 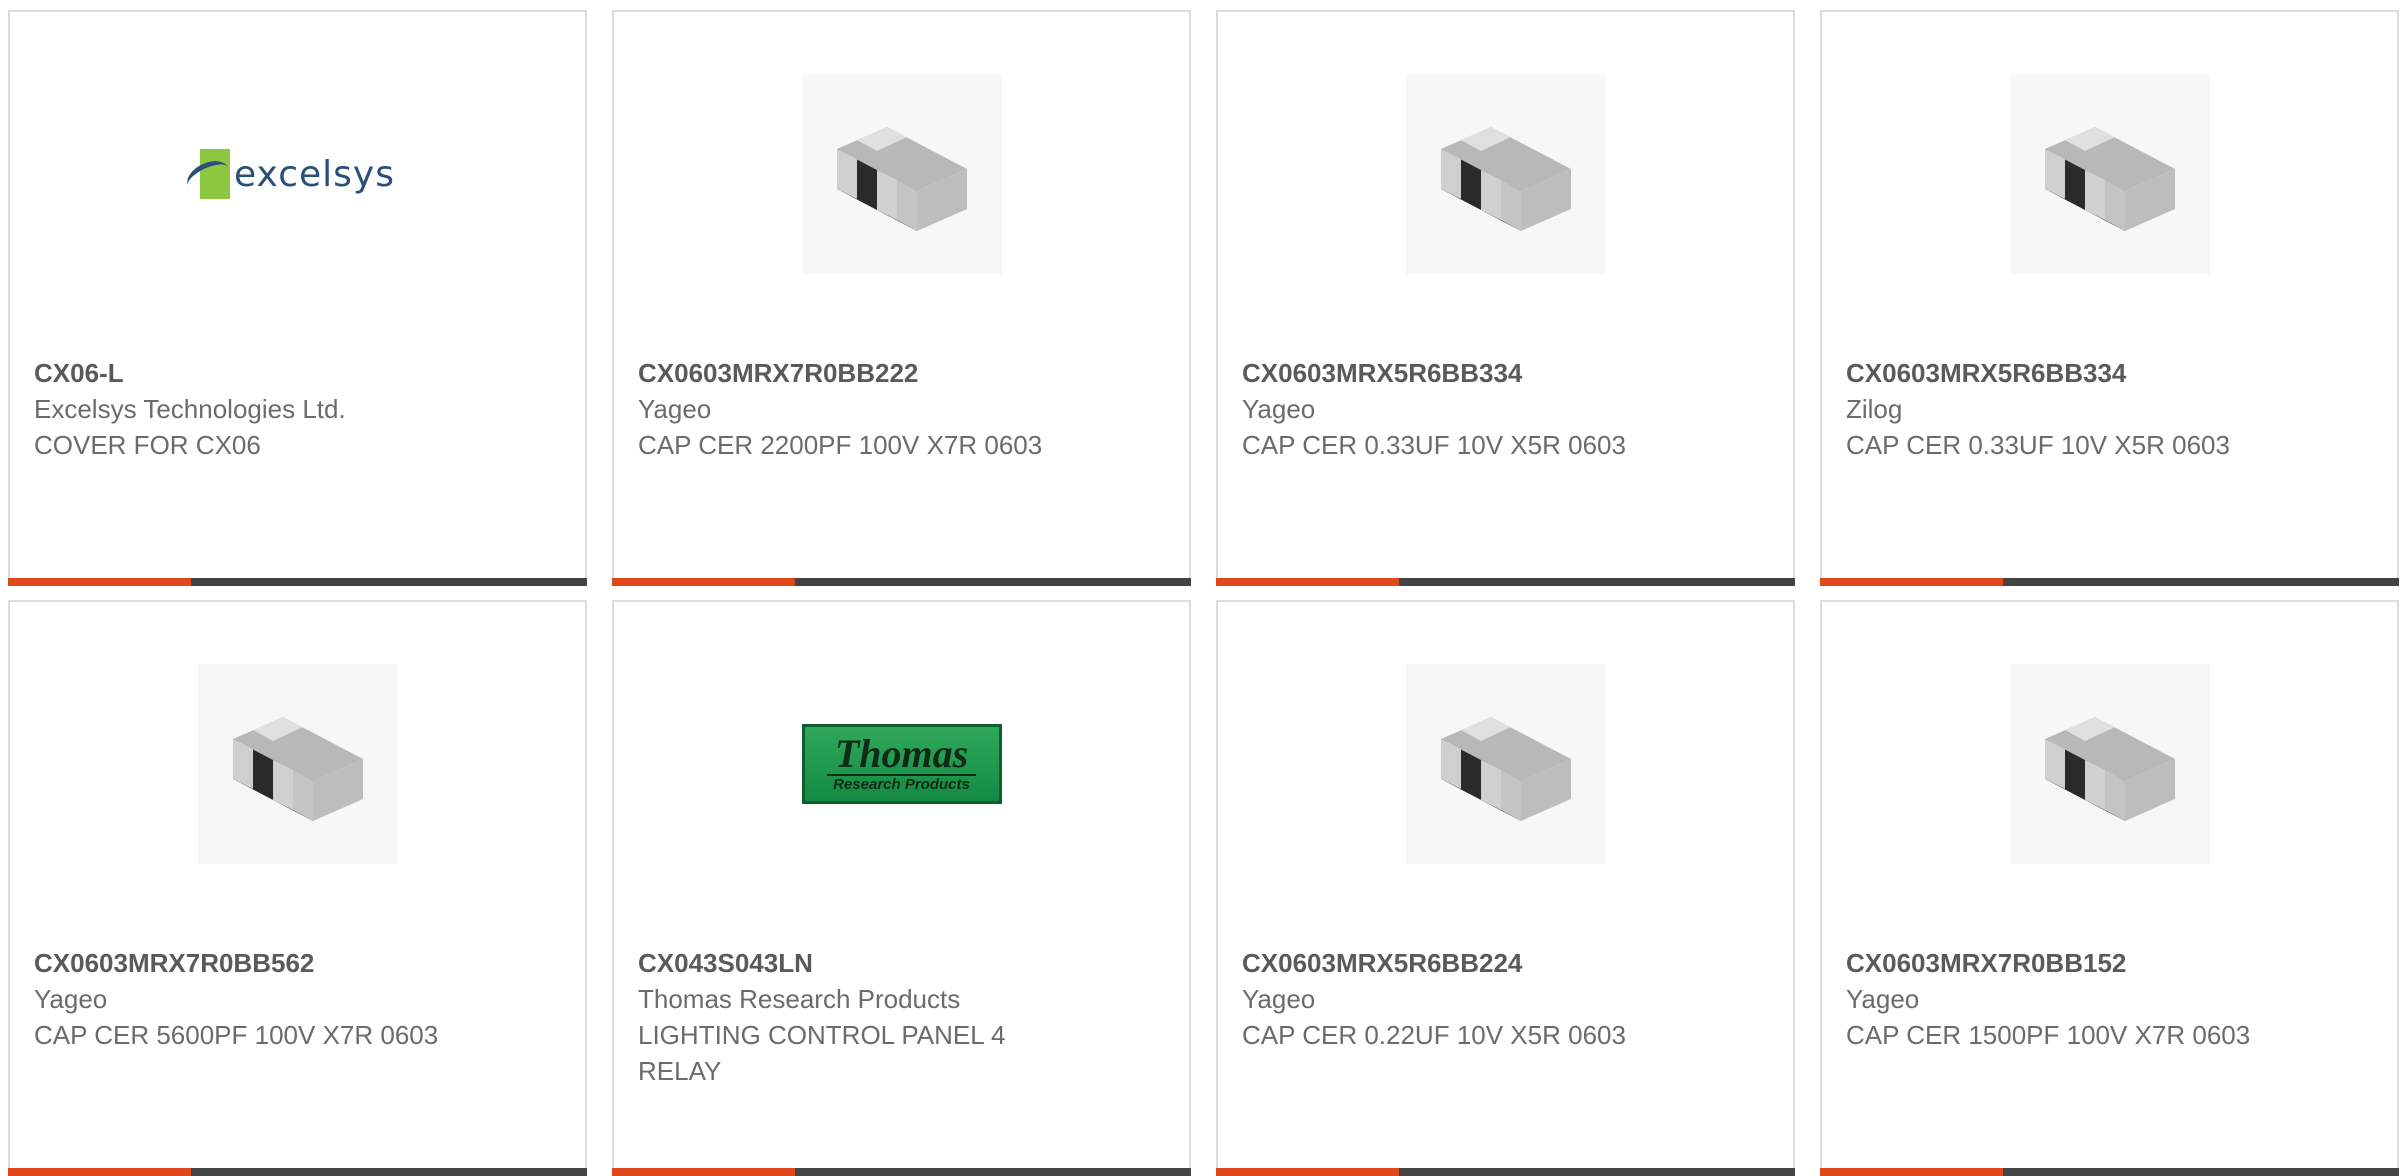 What do you see at coordinates (901, 753) in the screenshot?
I see `thomas-logo-text: Thomas` at bounding box center [901, 753].